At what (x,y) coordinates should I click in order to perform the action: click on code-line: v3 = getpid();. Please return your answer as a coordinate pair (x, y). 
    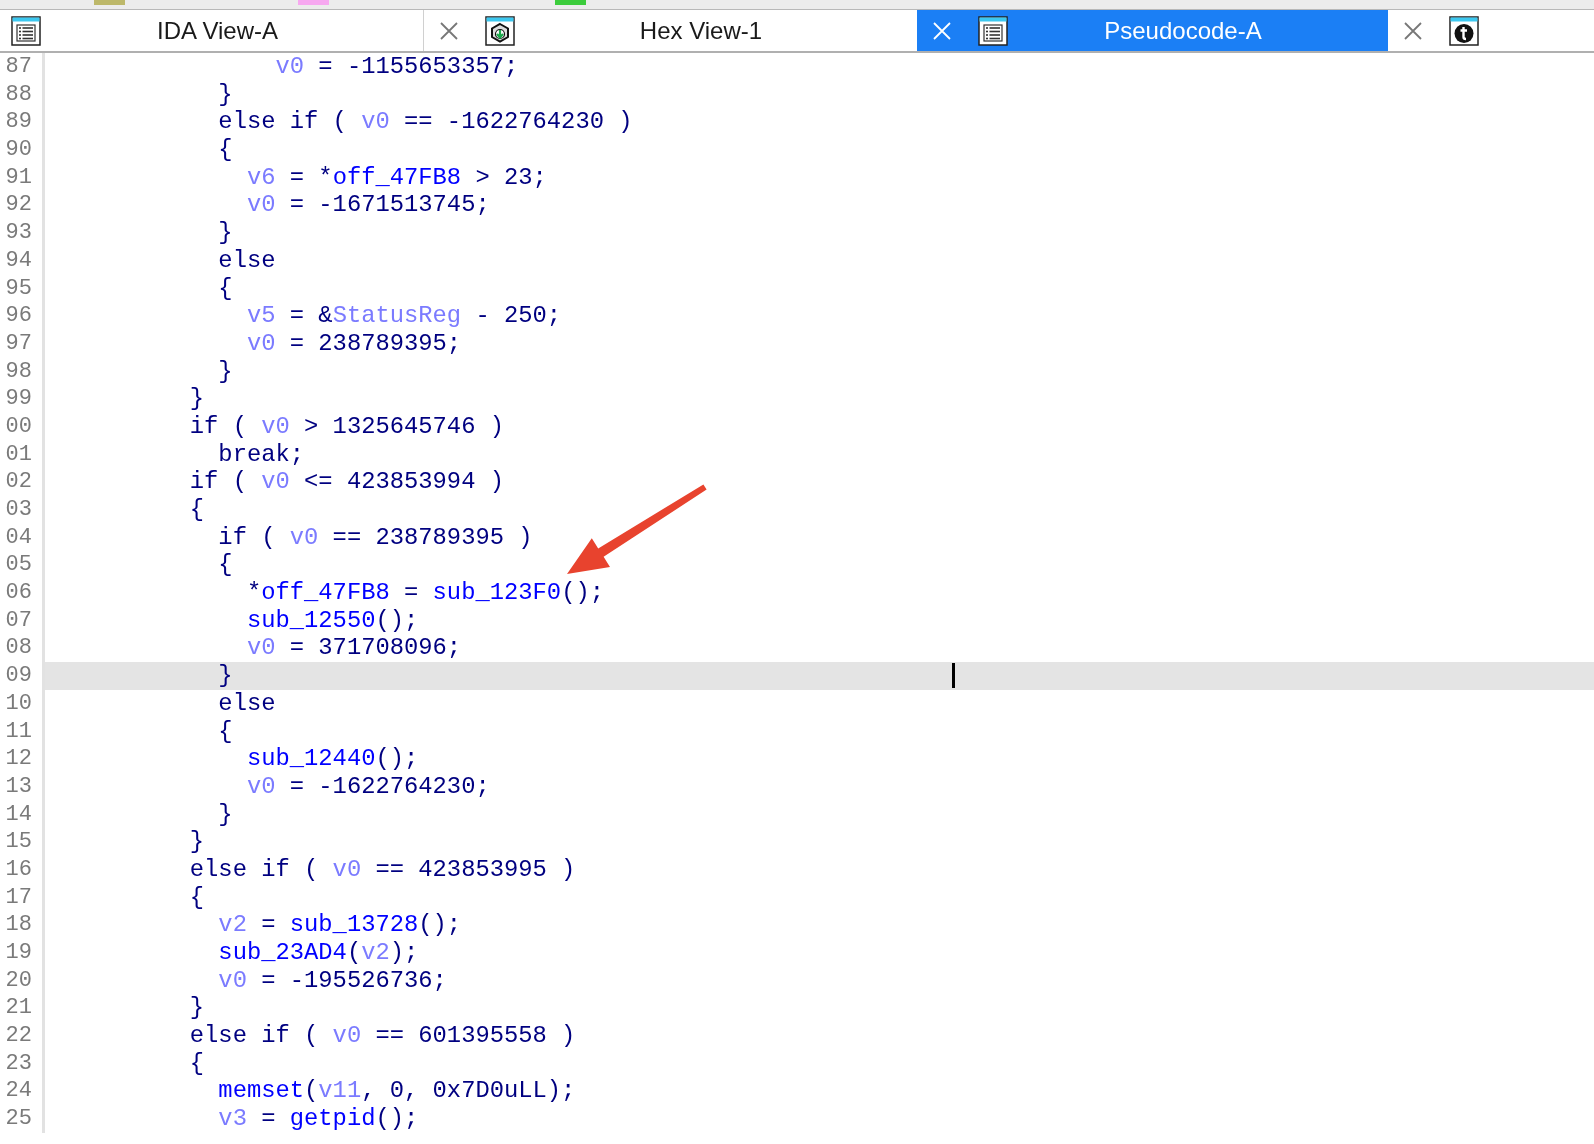
    Looking at the image, I should click on (318, 1119).